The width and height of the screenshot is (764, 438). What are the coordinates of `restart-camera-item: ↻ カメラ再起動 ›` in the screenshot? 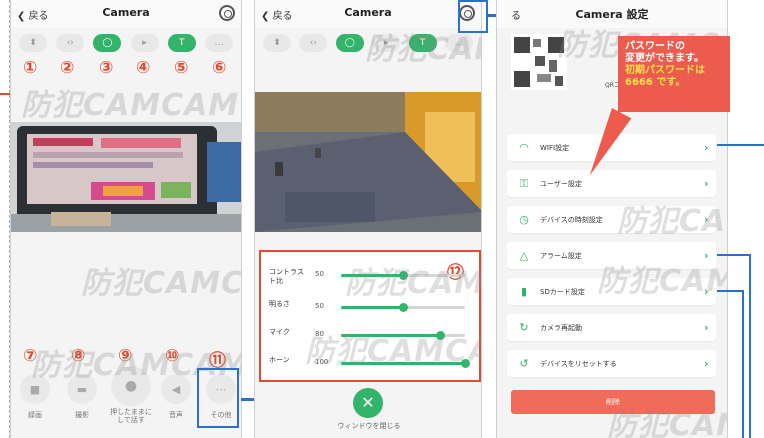 It's located at (611, 327).